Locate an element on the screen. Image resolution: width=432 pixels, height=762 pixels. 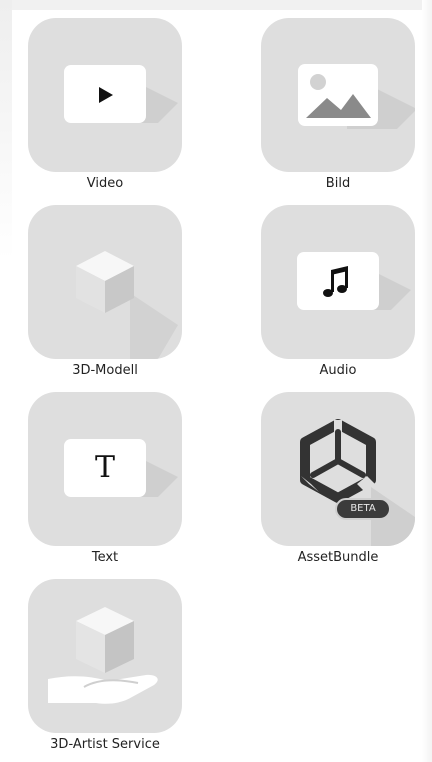
tile-3d-artist-service: 3D-Artist Service is located at coordinates (105, 666).